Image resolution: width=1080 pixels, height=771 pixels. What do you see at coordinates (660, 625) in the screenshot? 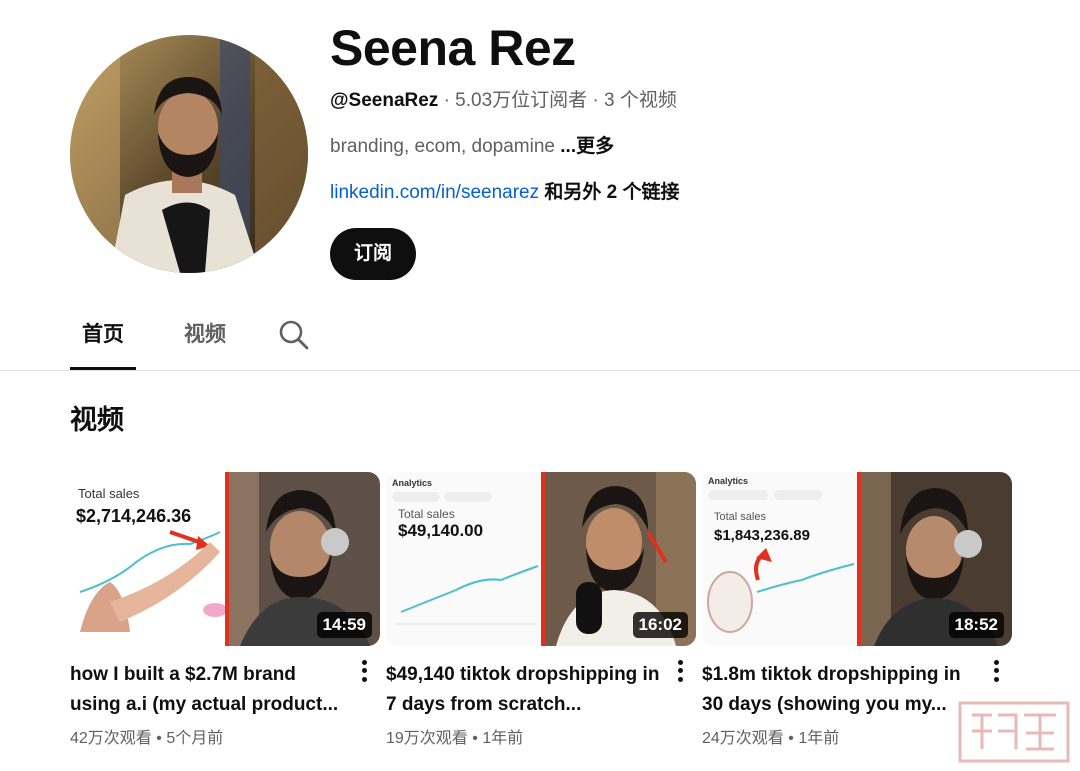
I see `video-duration: 16:02` at bounding box center [660, 625].